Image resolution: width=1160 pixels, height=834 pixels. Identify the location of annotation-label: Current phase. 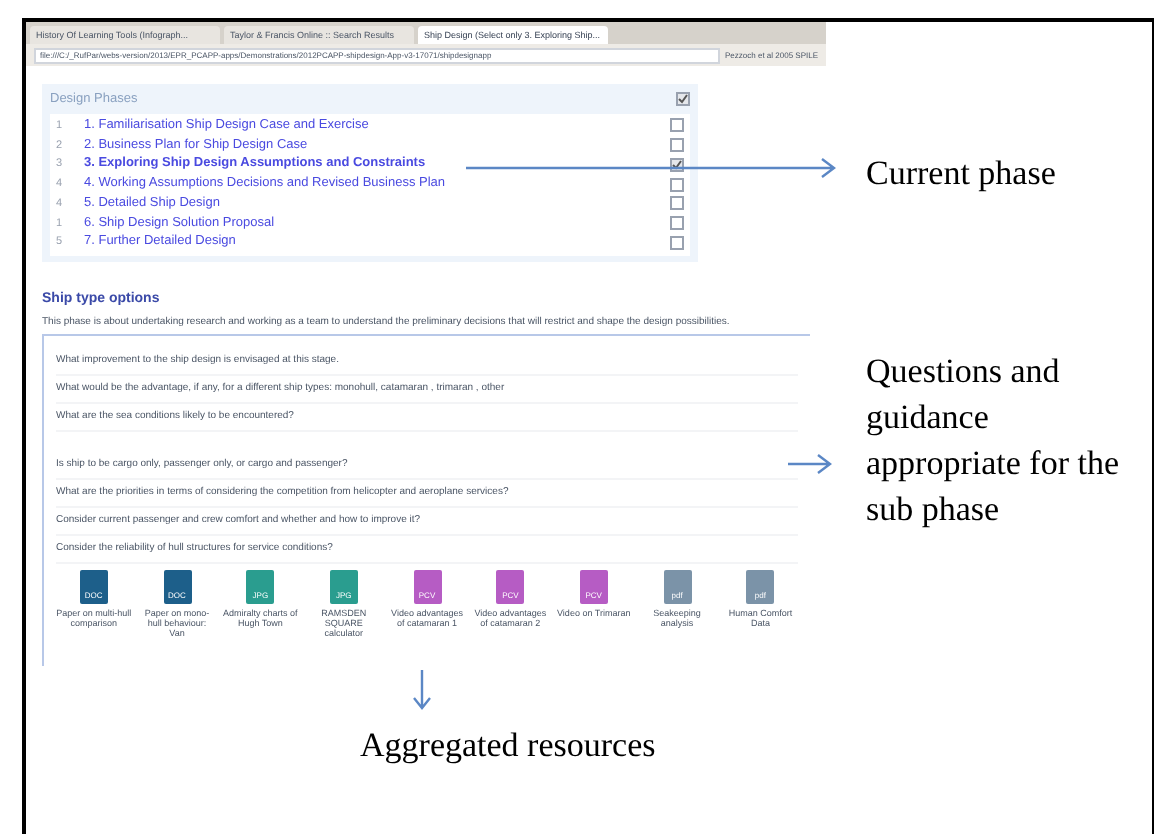
(962, 174).